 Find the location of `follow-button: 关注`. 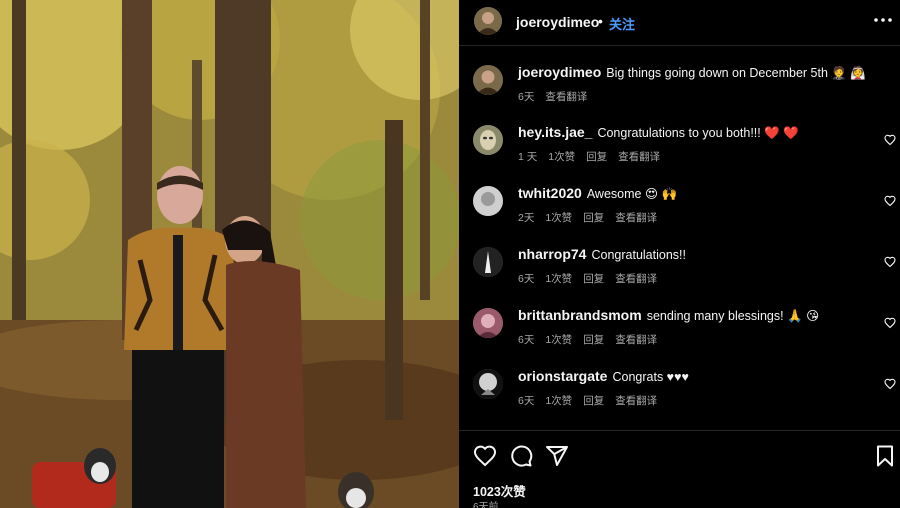

follow-button: 关注 is located at coordinates (622, 23).